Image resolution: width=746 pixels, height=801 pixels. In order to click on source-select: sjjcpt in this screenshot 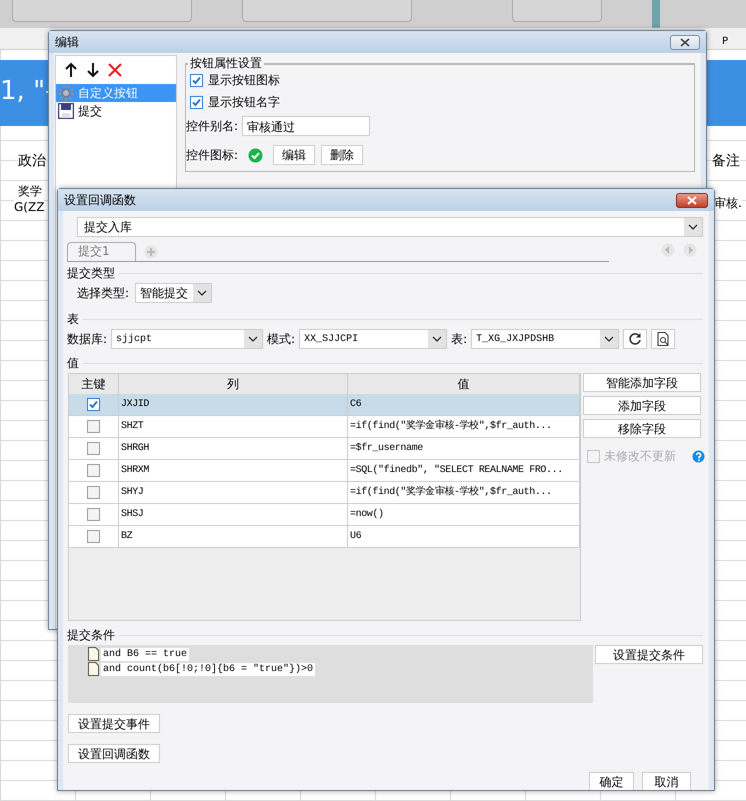, I will do `click(187, 339)`.